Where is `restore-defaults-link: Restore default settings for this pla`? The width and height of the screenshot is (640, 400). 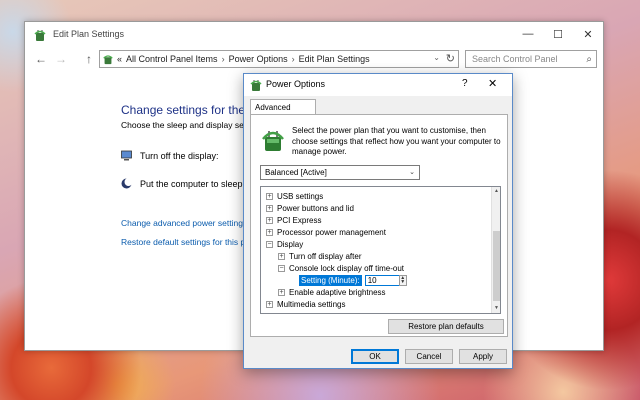 restore-defaults-link: Restore default settings for this pla is located at coordinates (186, 242).